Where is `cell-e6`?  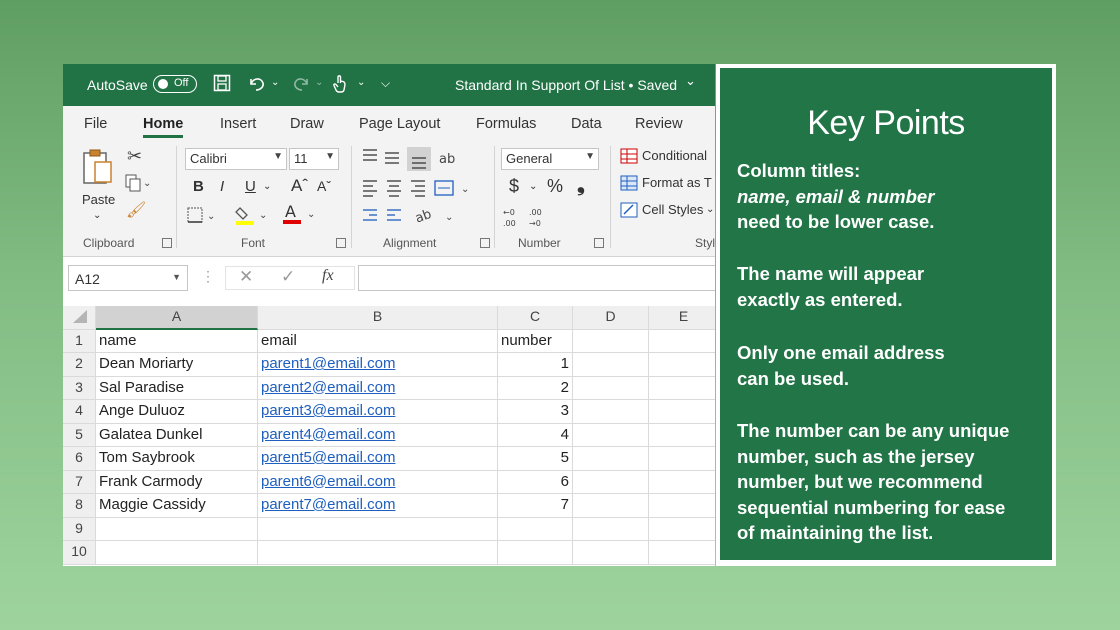 cell-e6 is located at coordinates (682, 459).